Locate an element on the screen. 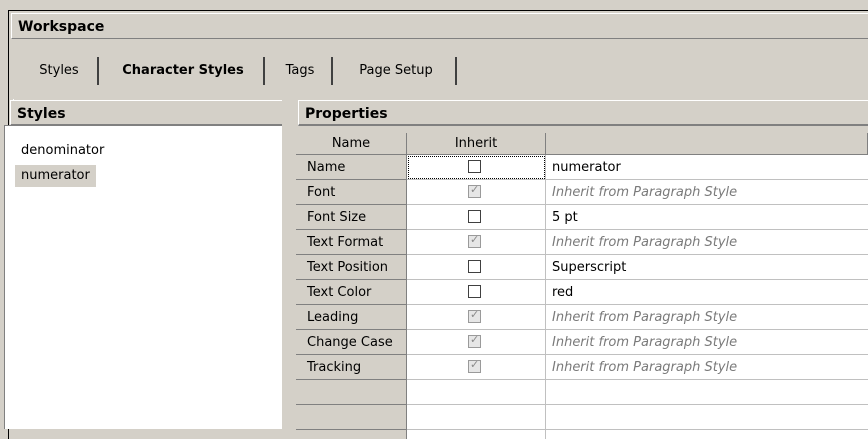  tab-tags: Tags is located at coordinates (301, 71).